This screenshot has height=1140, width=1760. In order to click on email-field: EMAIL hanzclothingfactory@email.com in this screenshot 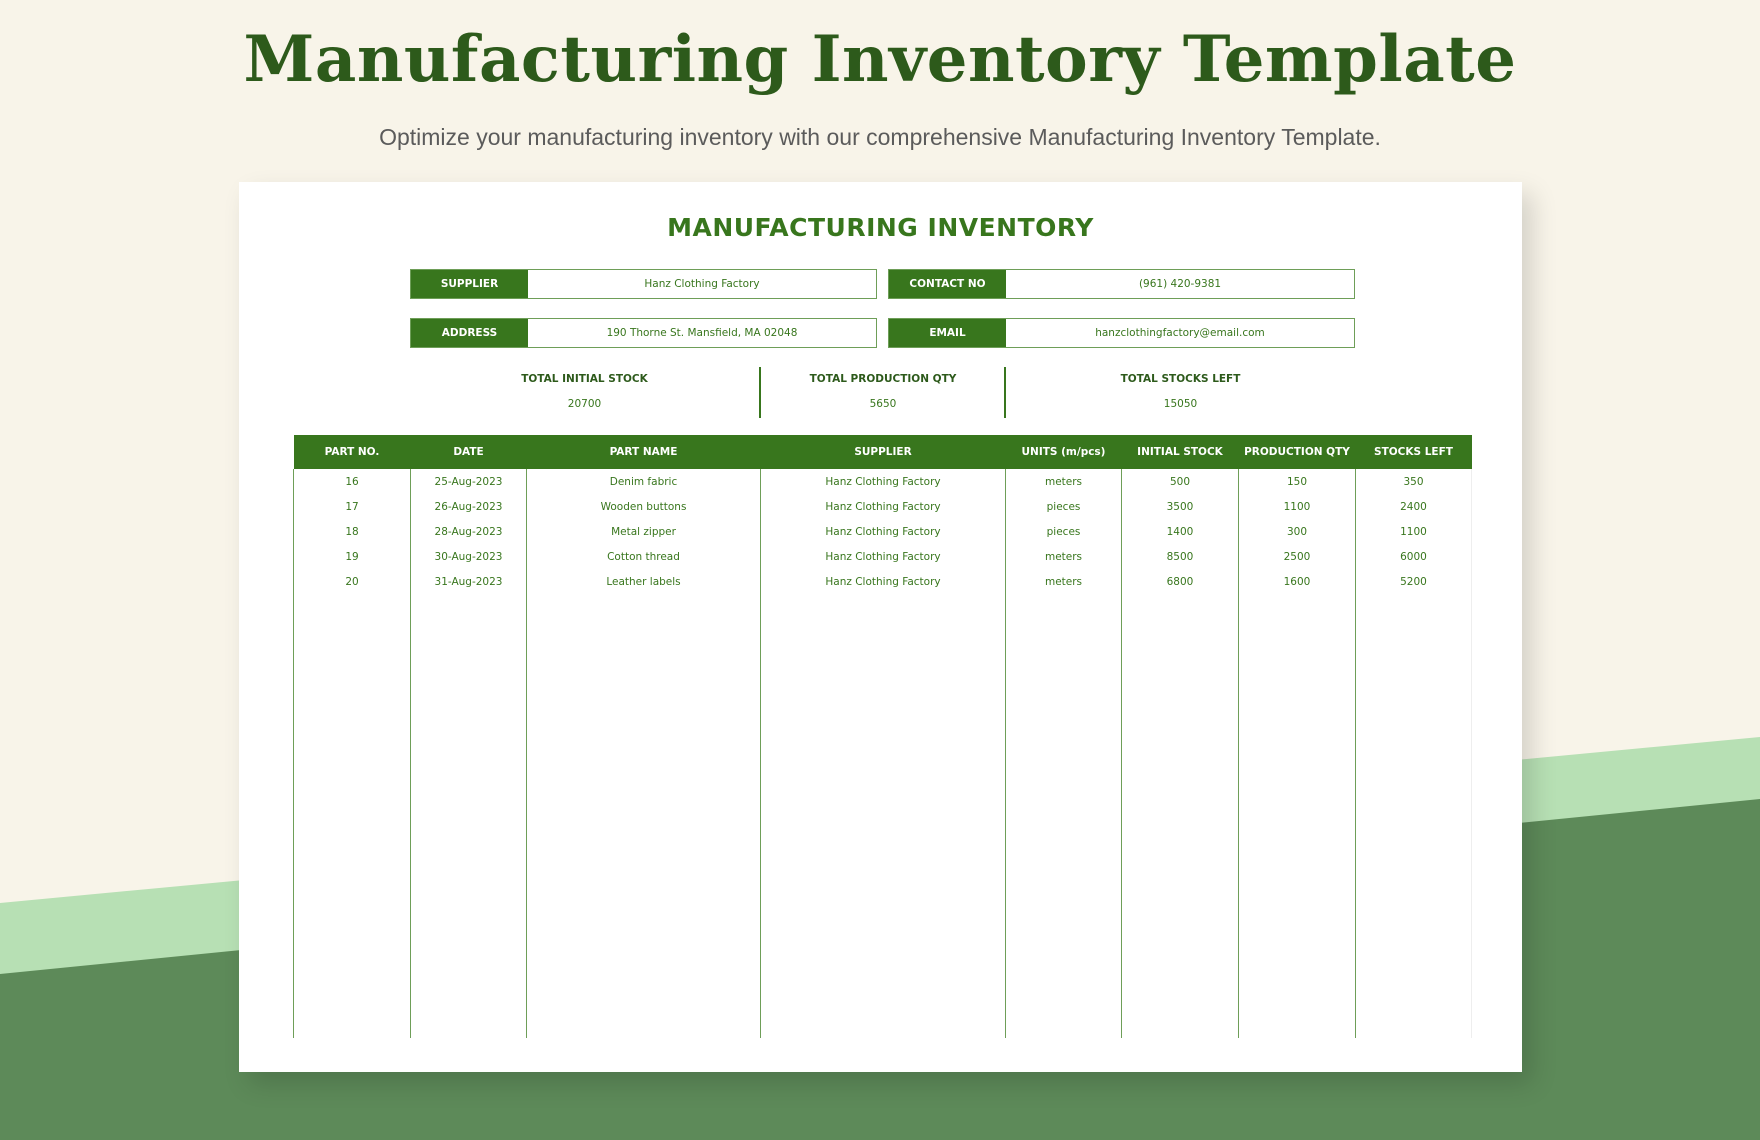, I will do `click(1121, 333)`.